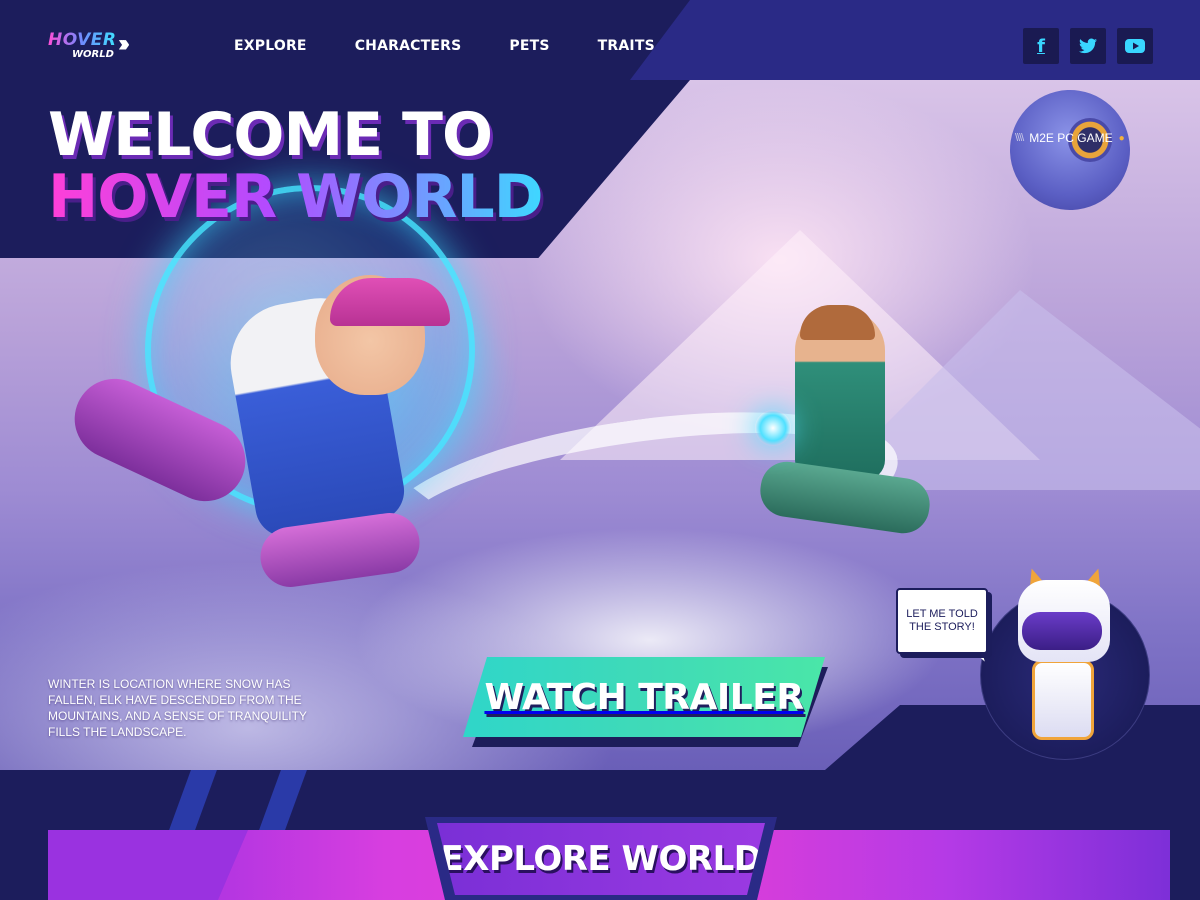 The image size is (1200, 900). I want to click on facebook-button: f, so click(1041, 46).